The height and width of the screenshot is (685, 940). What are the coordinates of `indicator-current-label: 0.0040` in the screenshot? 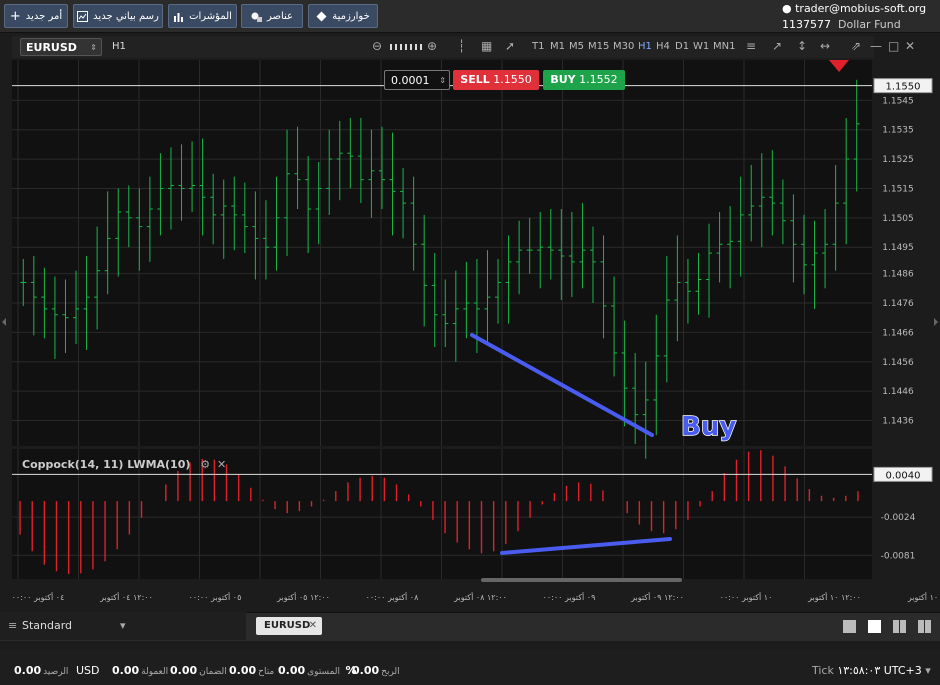 It's located at (903, 475).